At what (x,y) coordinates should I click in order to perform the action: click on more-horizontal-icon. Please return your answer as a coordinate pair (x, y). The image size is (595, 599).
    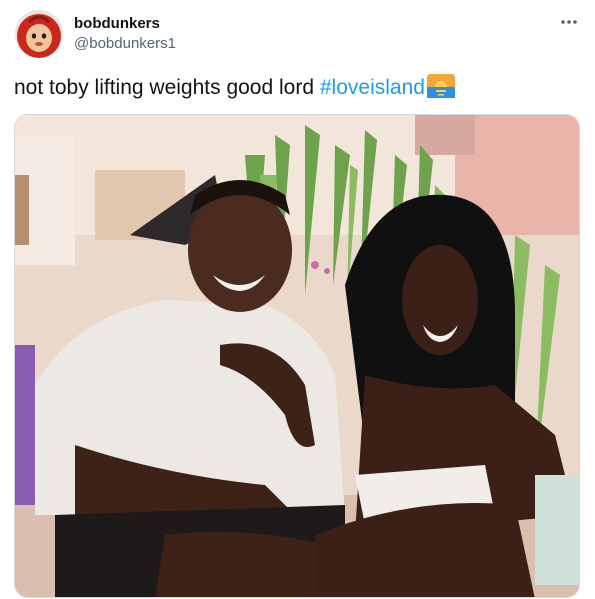
    Looking at the image, I should click on (569, 22).